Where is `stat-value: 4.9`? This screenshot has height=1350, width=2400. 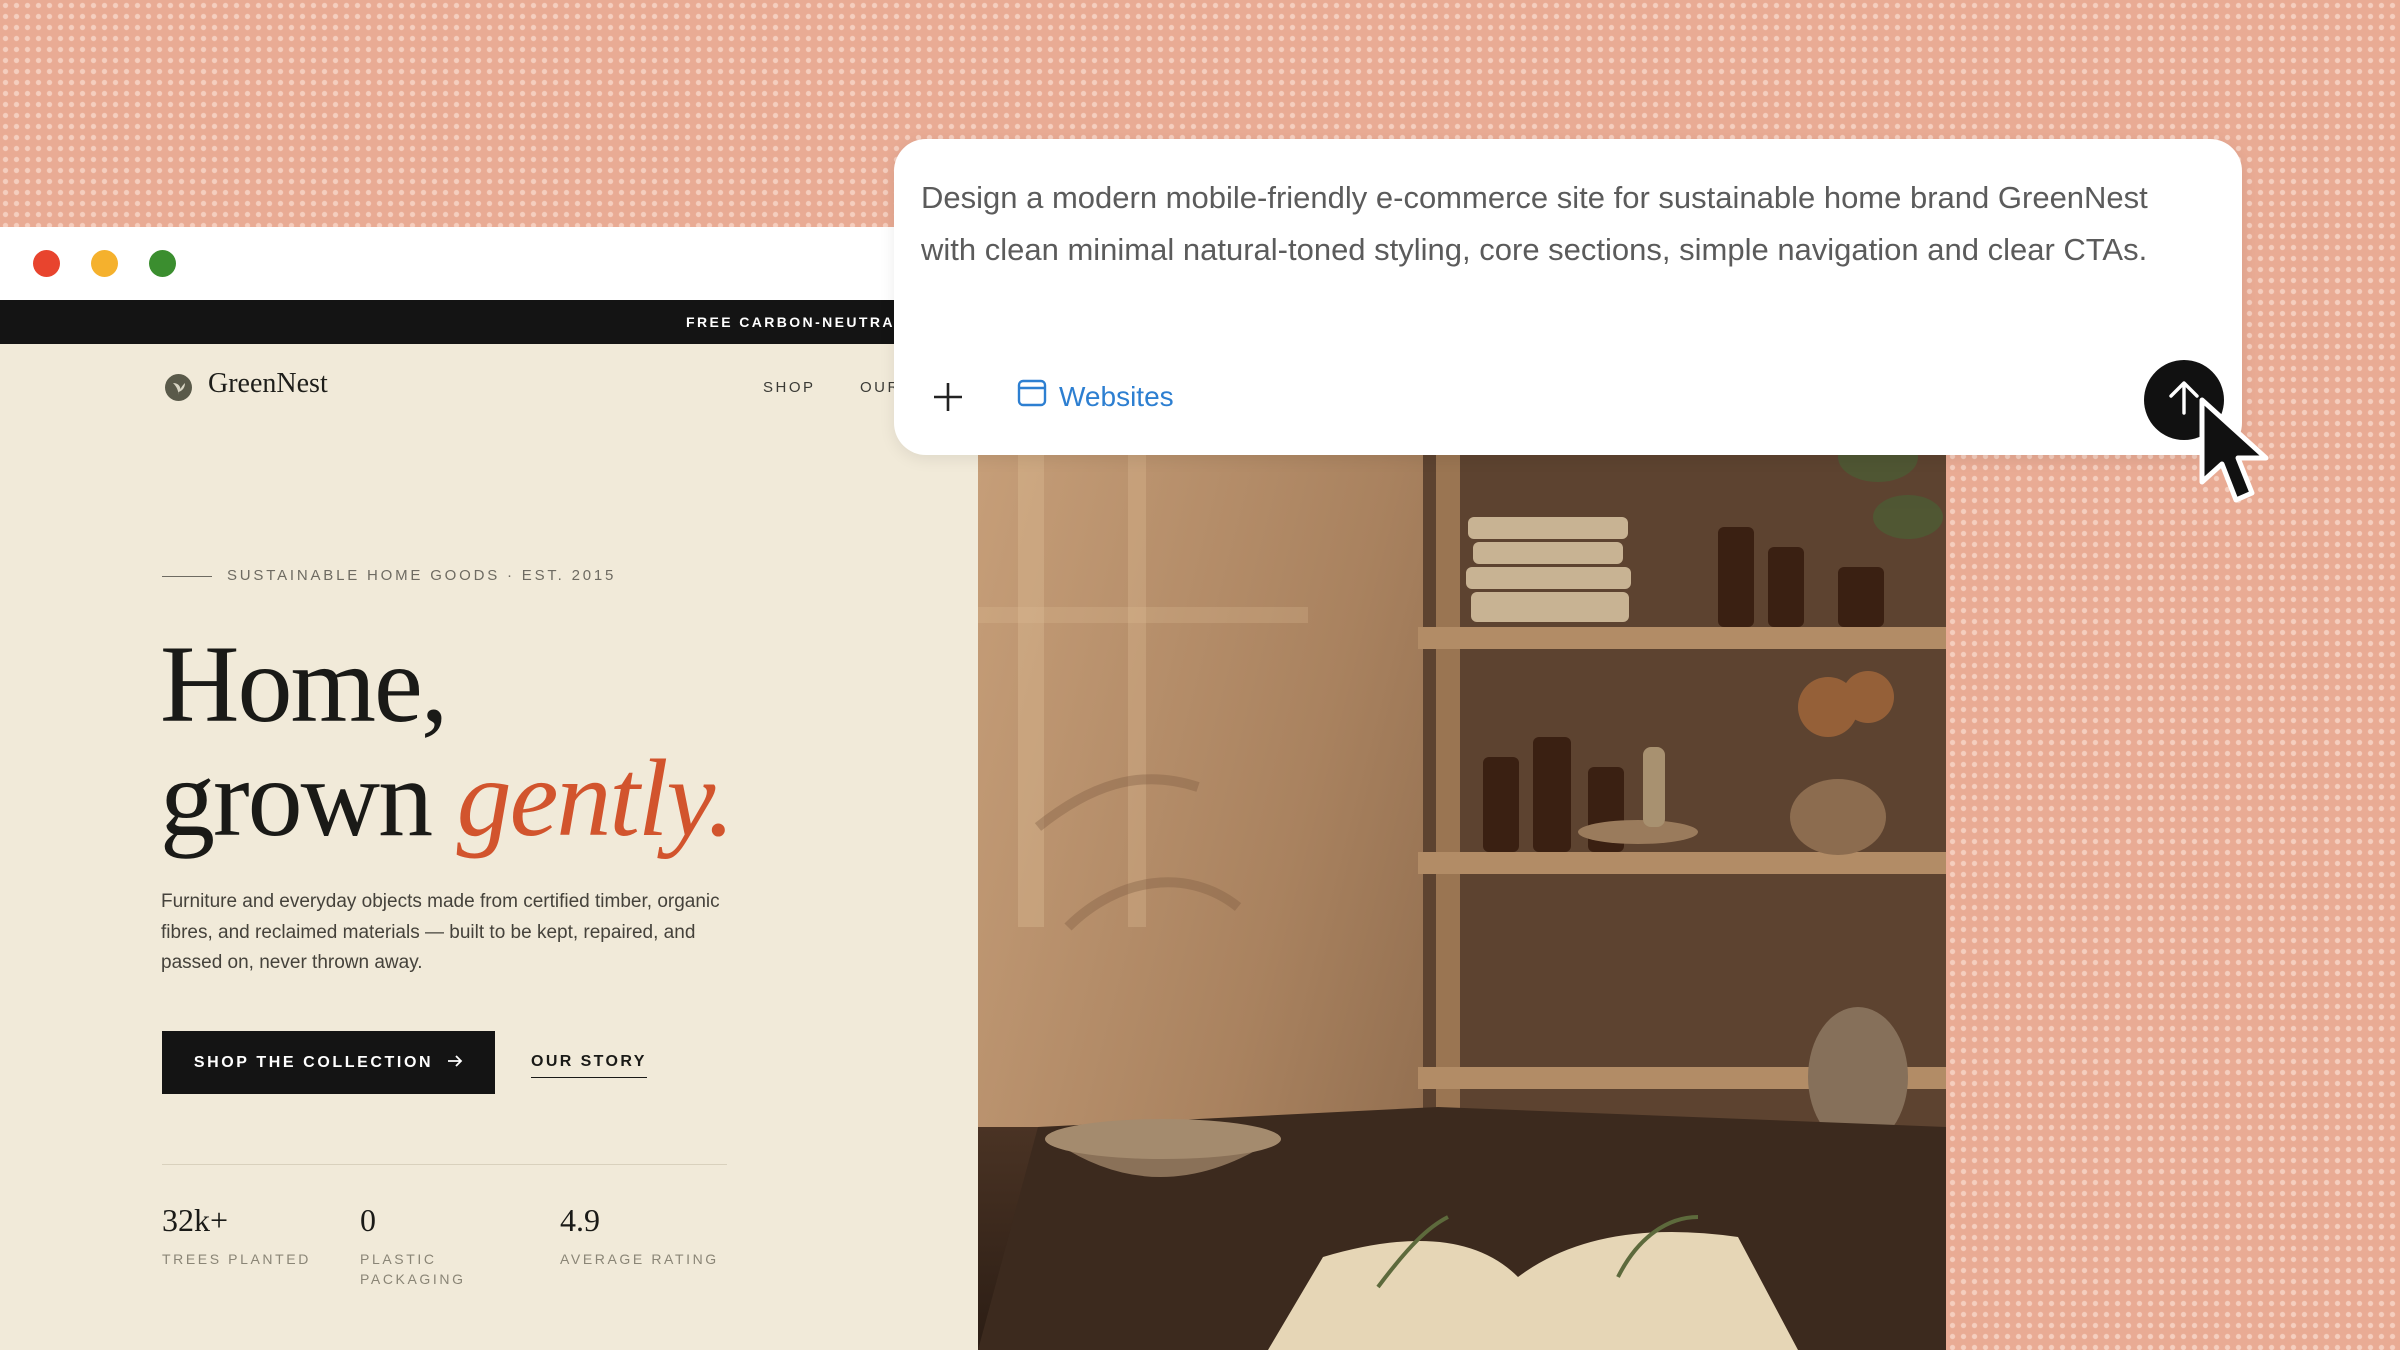 stat-value: 4.9 is located at coordinates (580, 1220).